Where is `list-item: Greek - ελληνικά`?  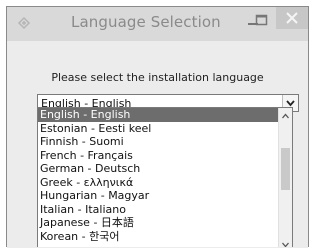 list-item: Greek - ελληνικά is located at coordinates (158, 183).